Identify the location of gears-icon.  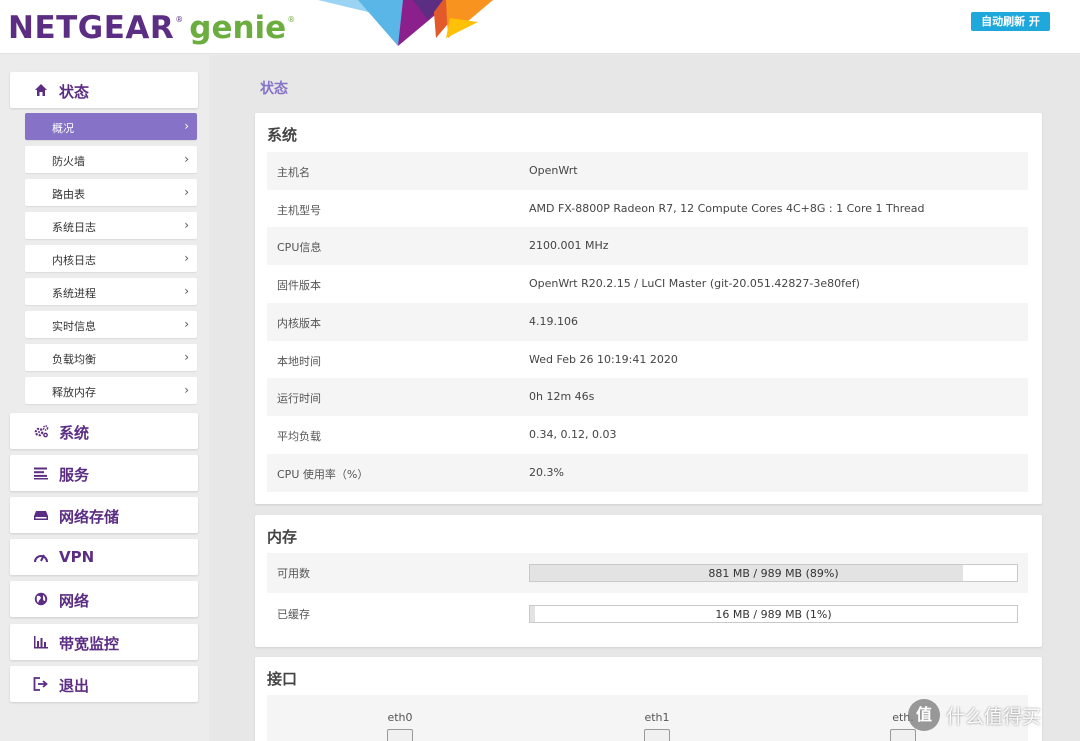
(41, 431).